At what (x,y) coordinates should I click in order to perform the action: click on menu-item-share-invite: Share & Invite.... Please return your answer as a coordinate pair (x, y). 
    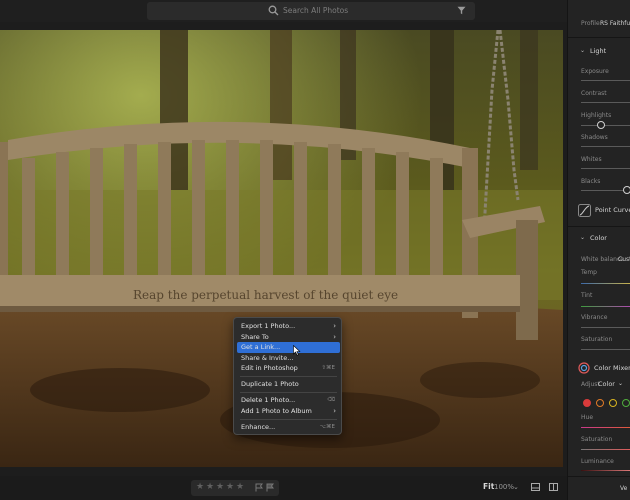
    Looking at the image, I should click on (288, 358).